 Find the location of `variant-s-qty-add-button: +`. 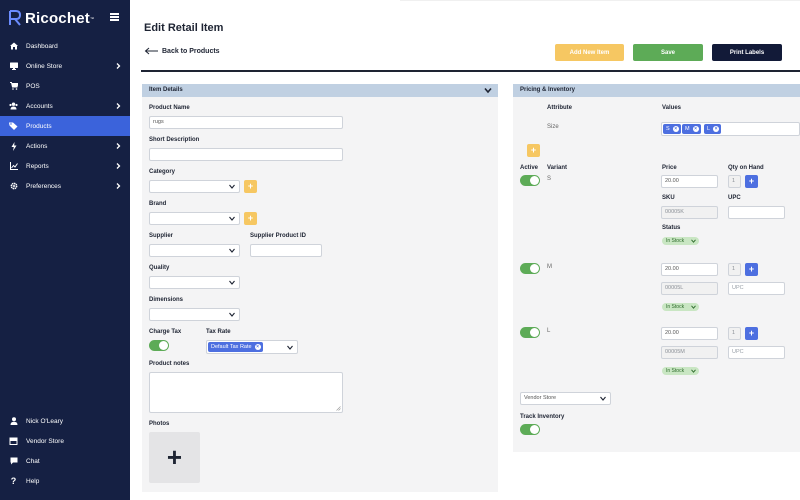

variant-s-qty-add-button: + is located at coordinates (751, 181).